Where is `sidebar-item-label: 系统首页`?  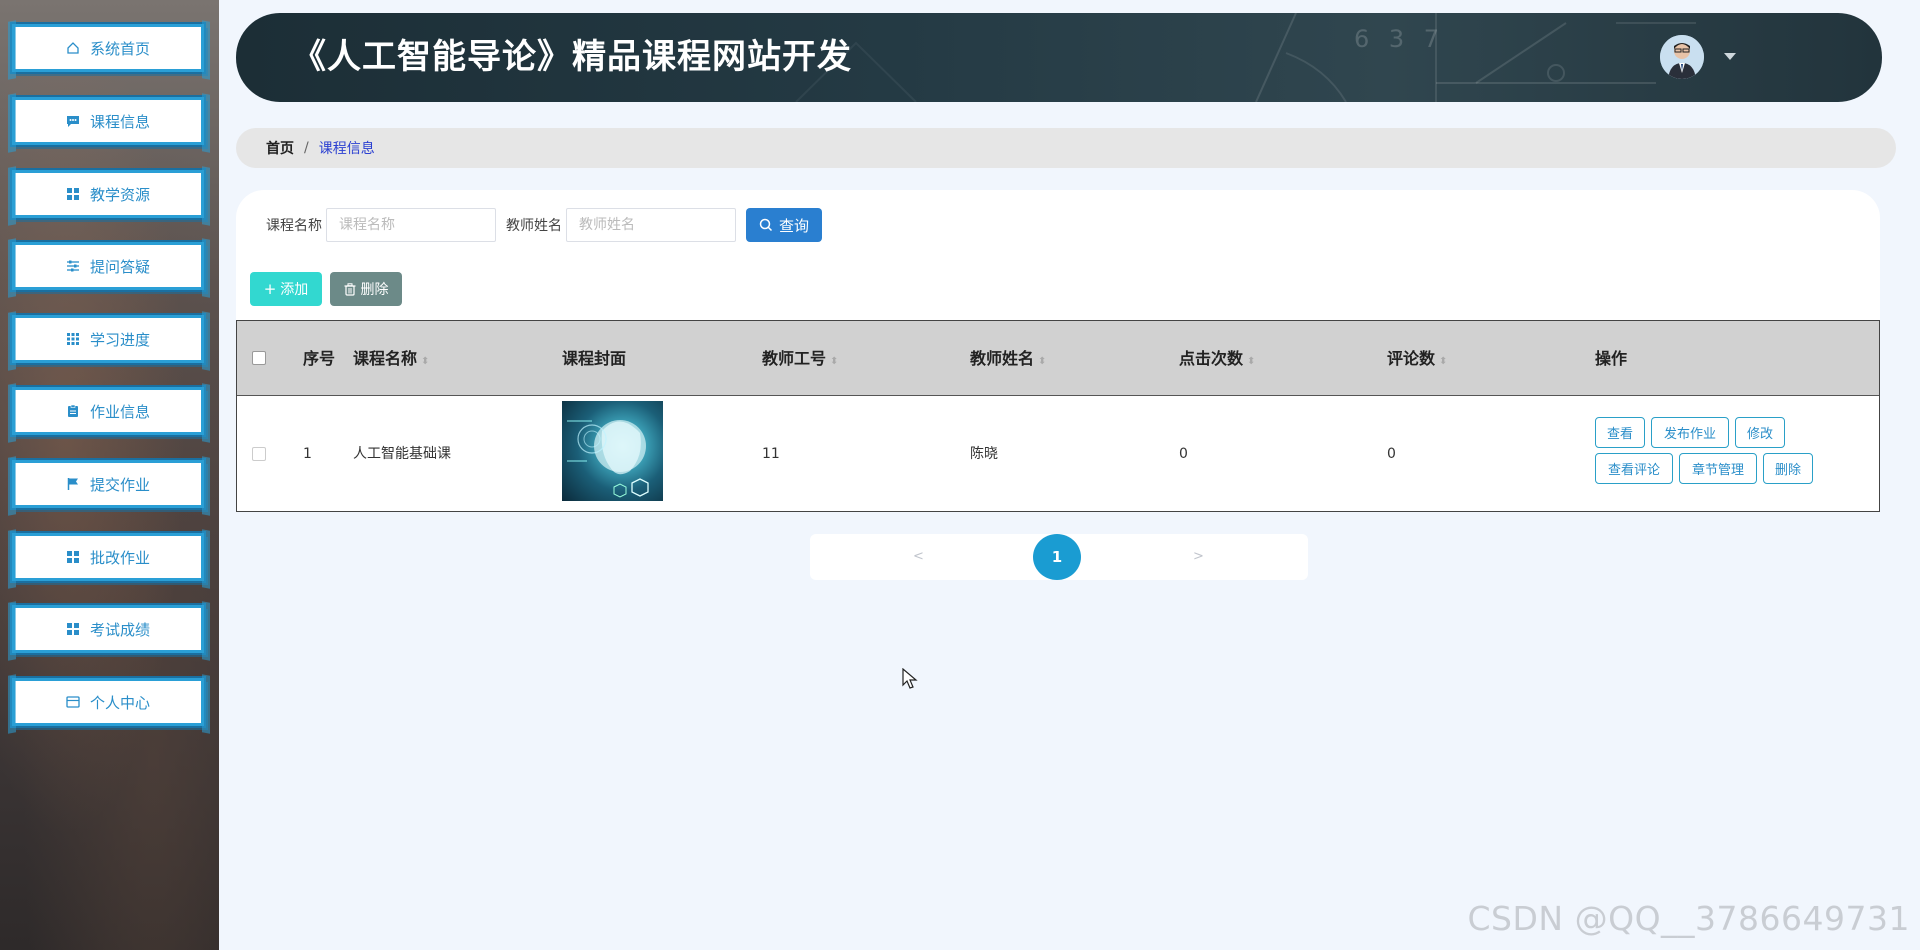 sidebar-item-label: 系统首页 is located at coordinates (119, 48).